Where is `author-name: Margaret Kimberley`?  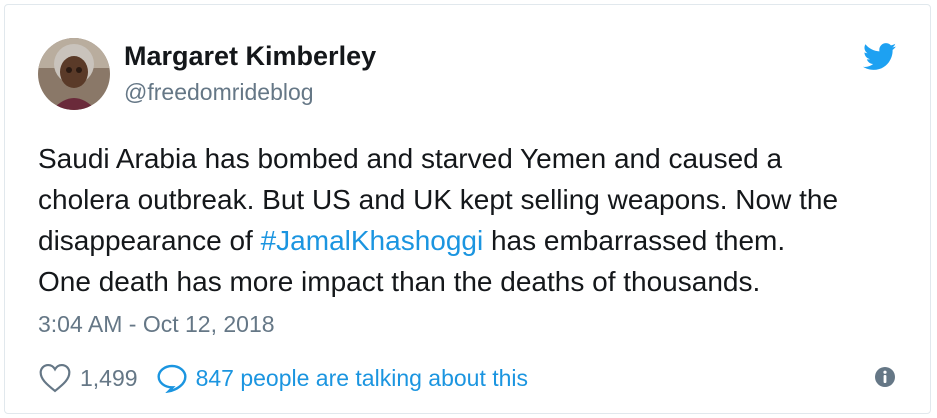
author-name: Margaret Kimberley is located at coordinates (250, 56).